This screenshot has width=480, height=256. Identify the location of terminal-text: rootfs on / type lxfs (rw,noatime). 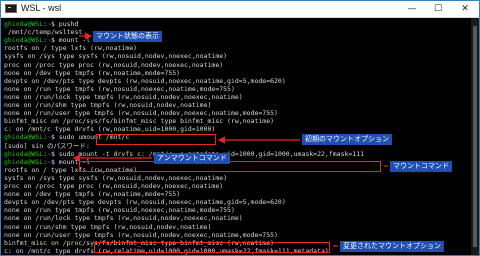
(71, 48).